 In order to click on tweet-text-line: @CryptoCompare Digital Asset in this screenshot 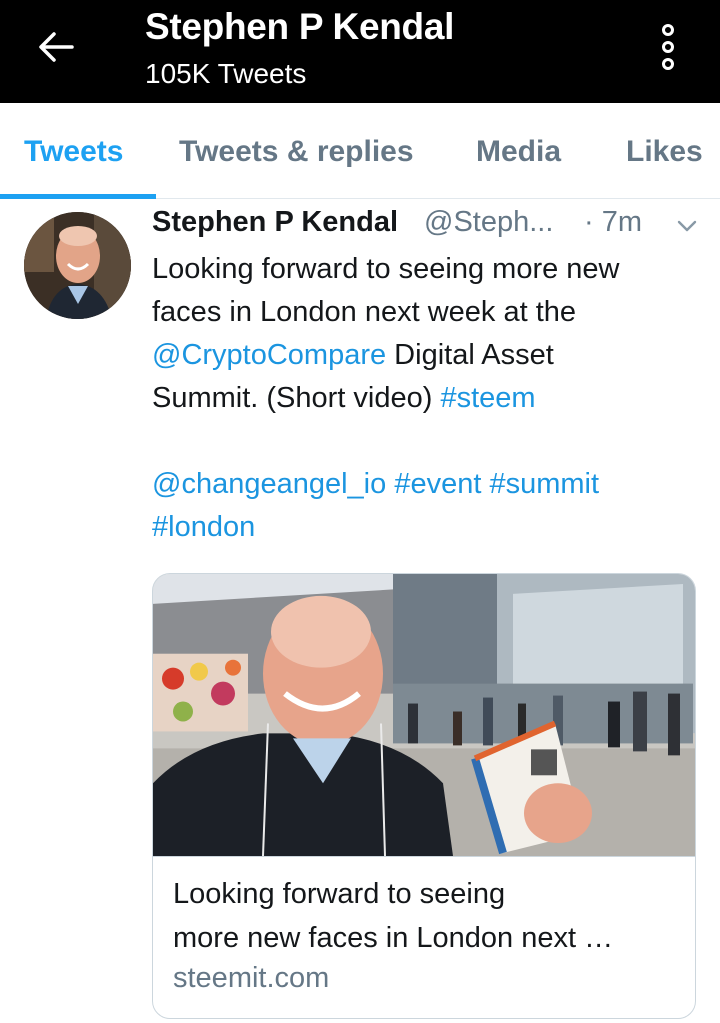, I will do `click(432, 355)`.